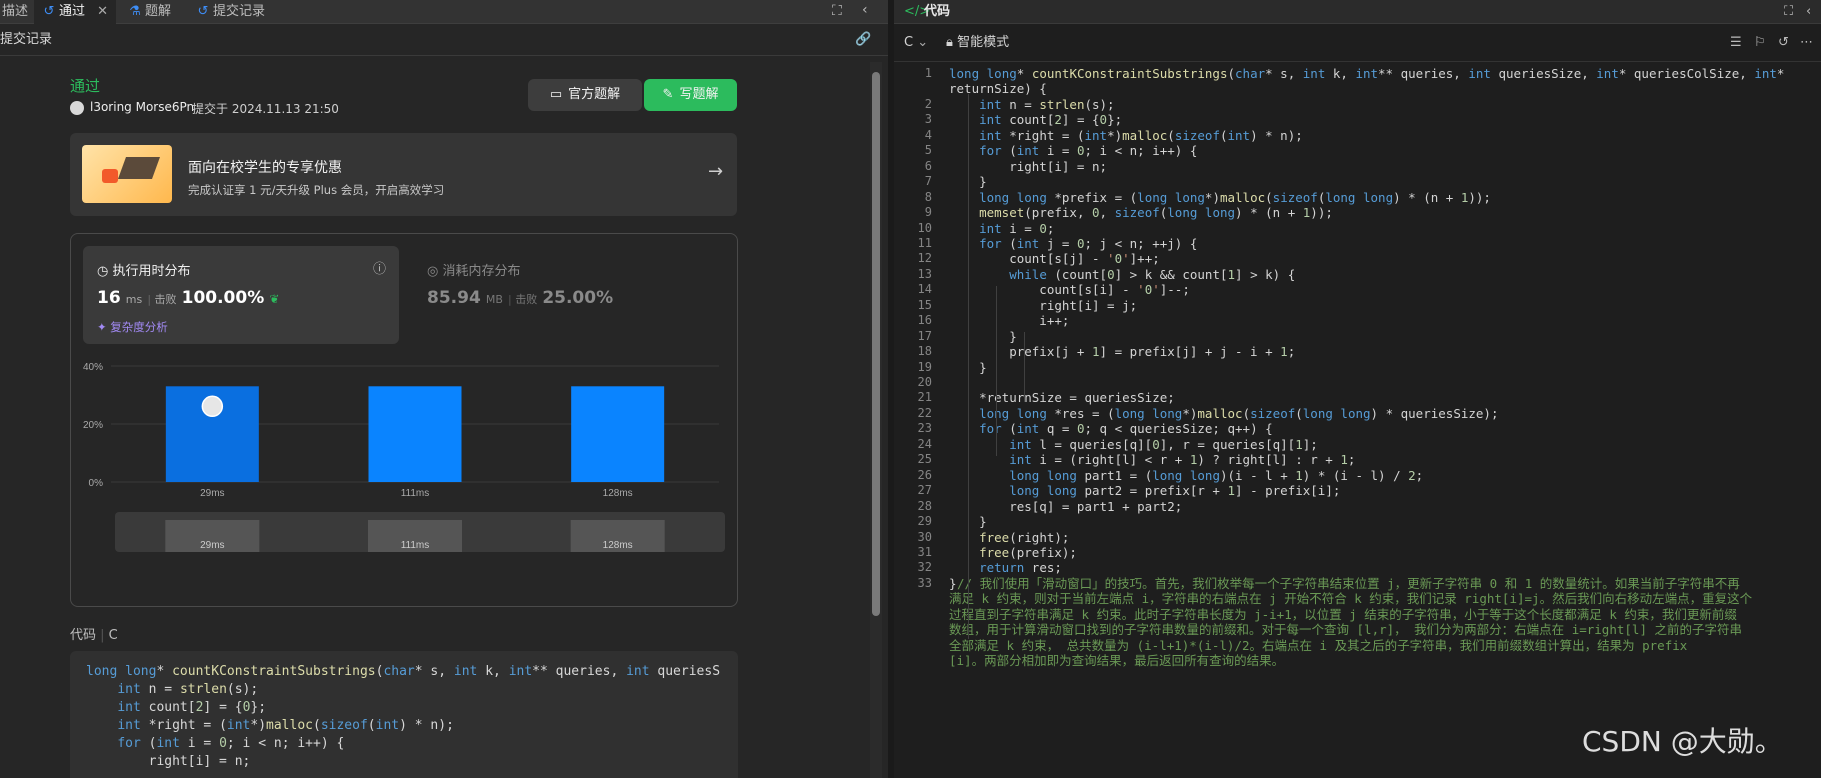 The image size is (1821, 778). What do you see at coordinates (151, 271) in the screenshot?
I see `runtime-title: 执行用时分布` at bounding box center [151, 271].